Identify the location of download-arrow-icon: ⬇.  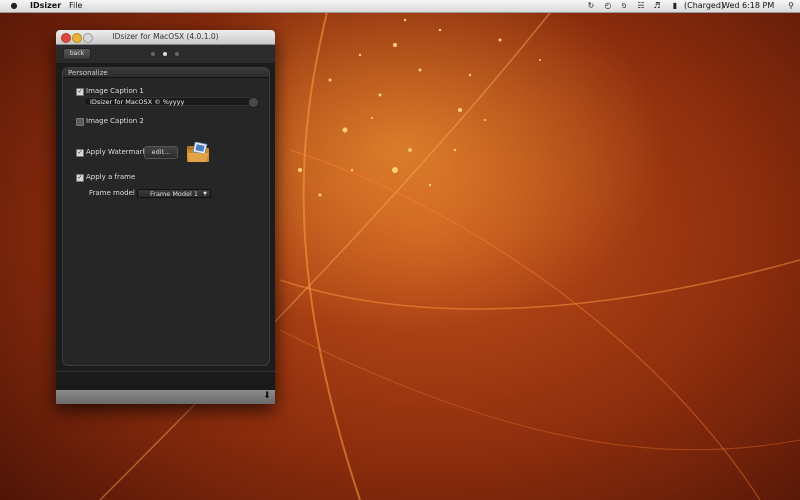
(267, 396).